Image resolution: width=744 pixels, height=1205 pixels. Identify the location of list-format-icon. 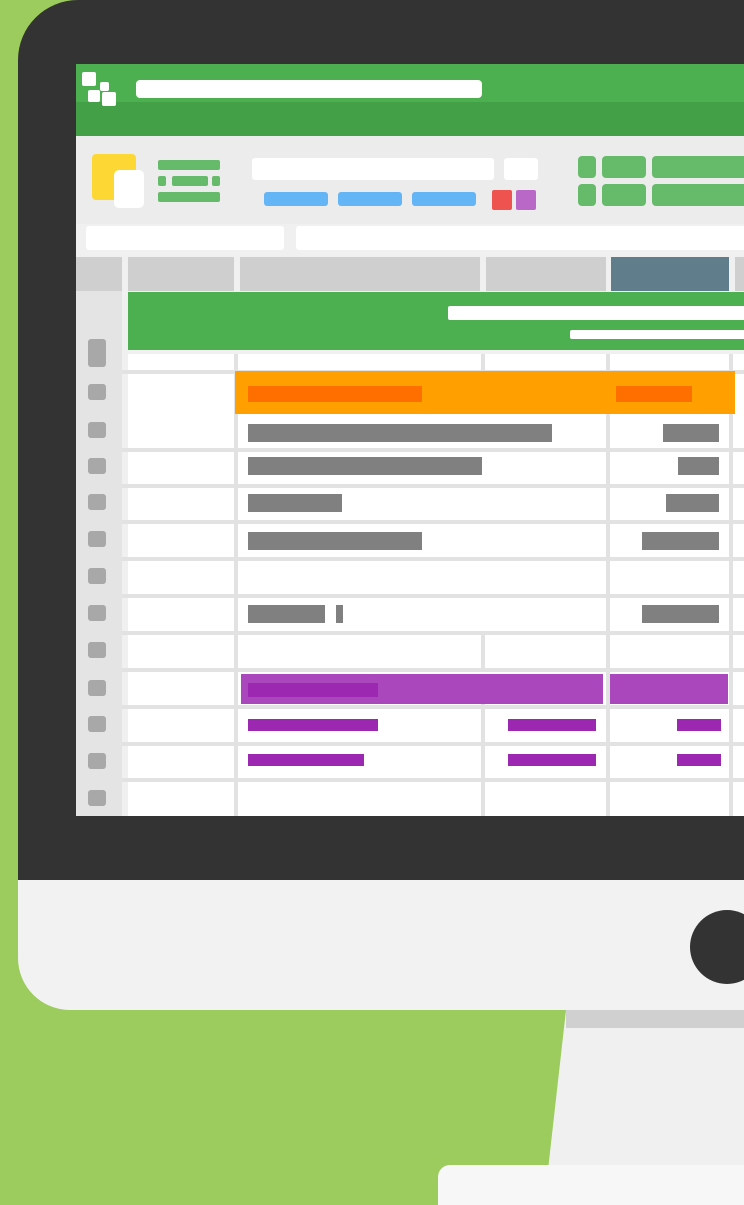
(190, 183).